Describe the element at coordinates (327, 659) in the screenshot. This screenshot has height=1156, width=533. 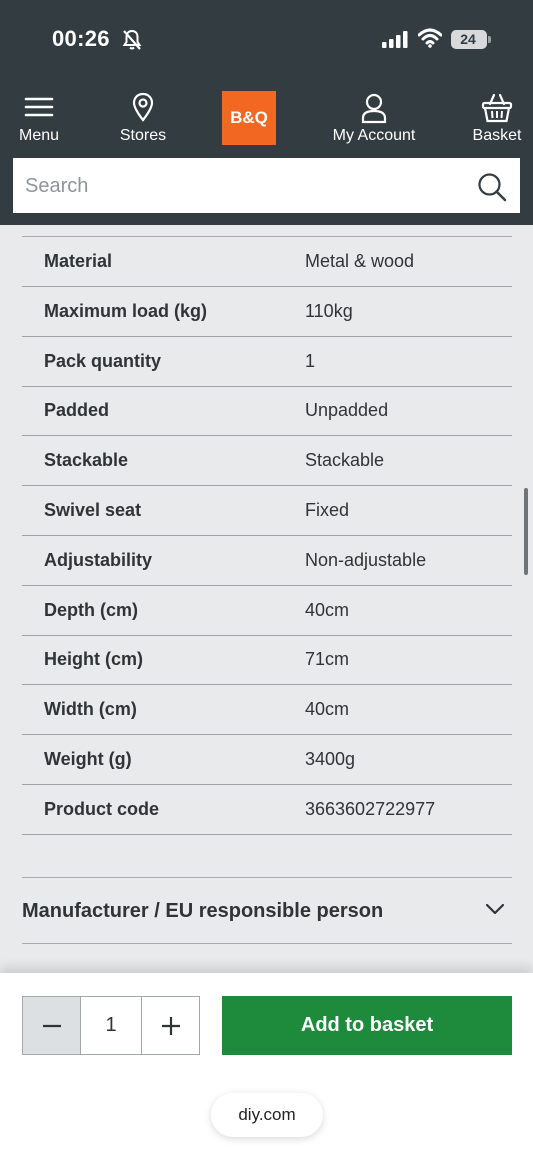
I see `spec-value: 71cm` at that location.